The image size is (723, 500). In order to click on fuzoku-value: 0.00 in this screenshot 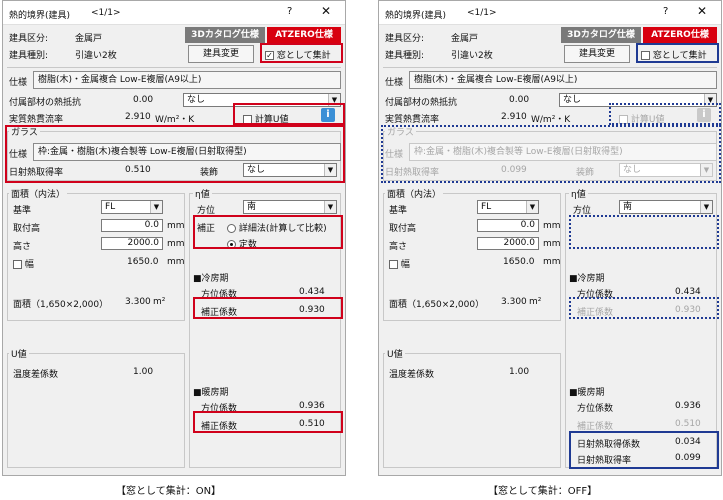, I will do `click(143, 100)`.